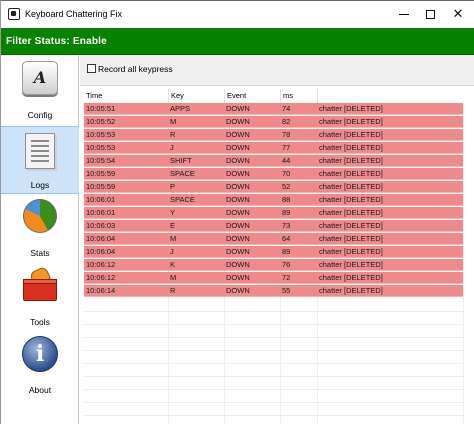  Describe the element at coordinates (298, 96) in the screenshot. I see `column-header-ms: ms` at that location.